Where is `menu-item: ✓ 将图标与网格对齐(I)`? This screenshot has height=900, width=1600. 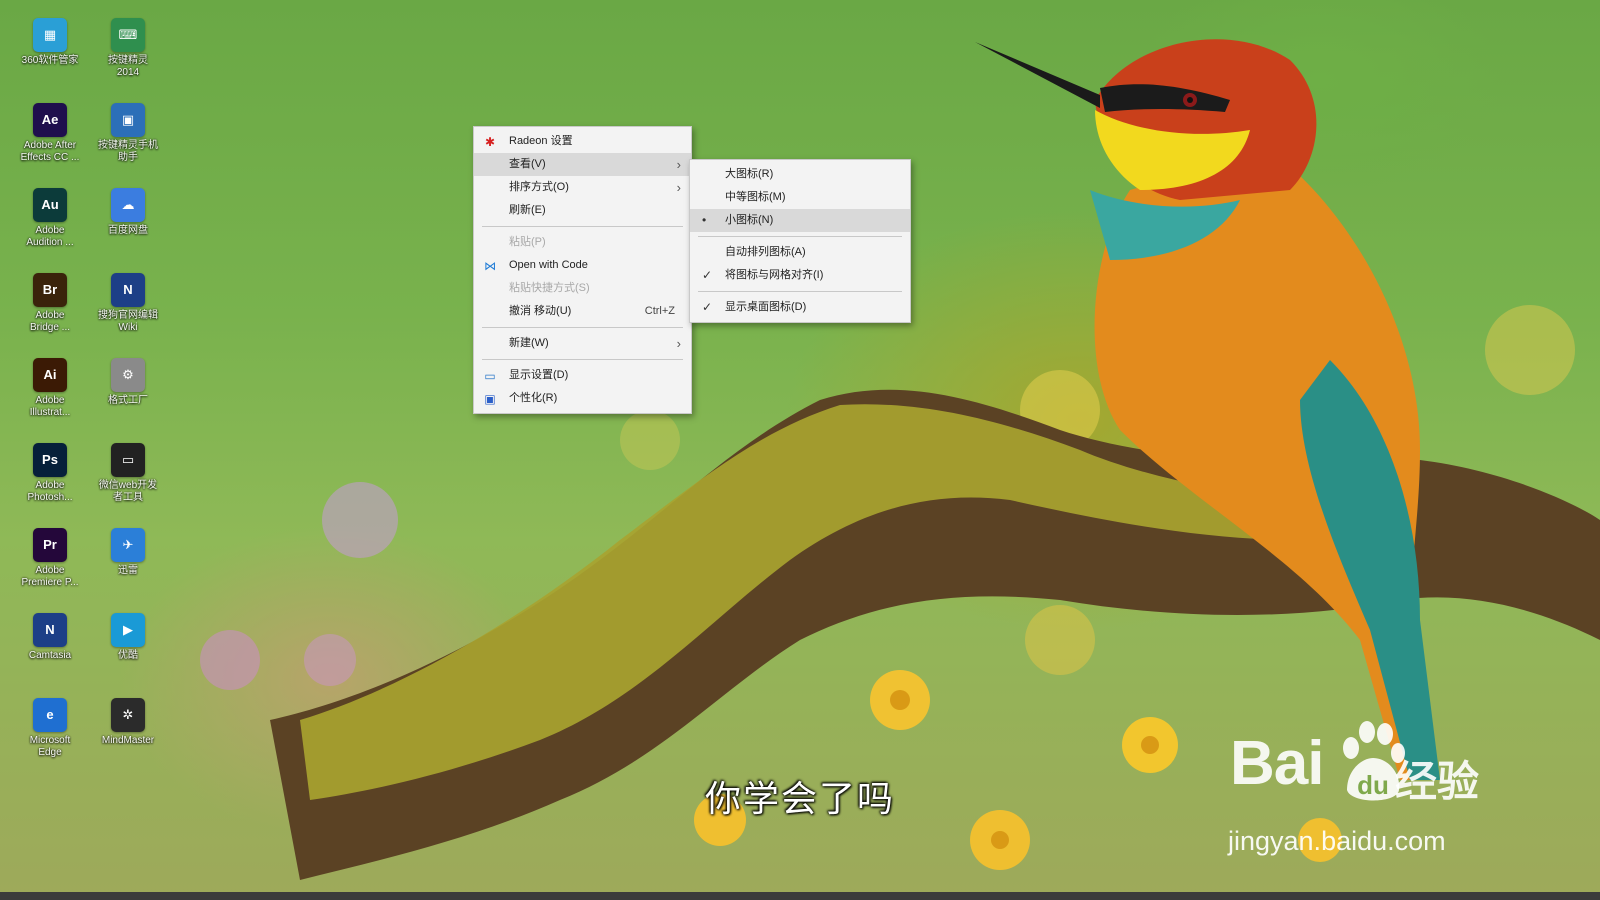
menu-item: ✓ 将图标与网格对齐(I) is located at coordinates (800, 275).